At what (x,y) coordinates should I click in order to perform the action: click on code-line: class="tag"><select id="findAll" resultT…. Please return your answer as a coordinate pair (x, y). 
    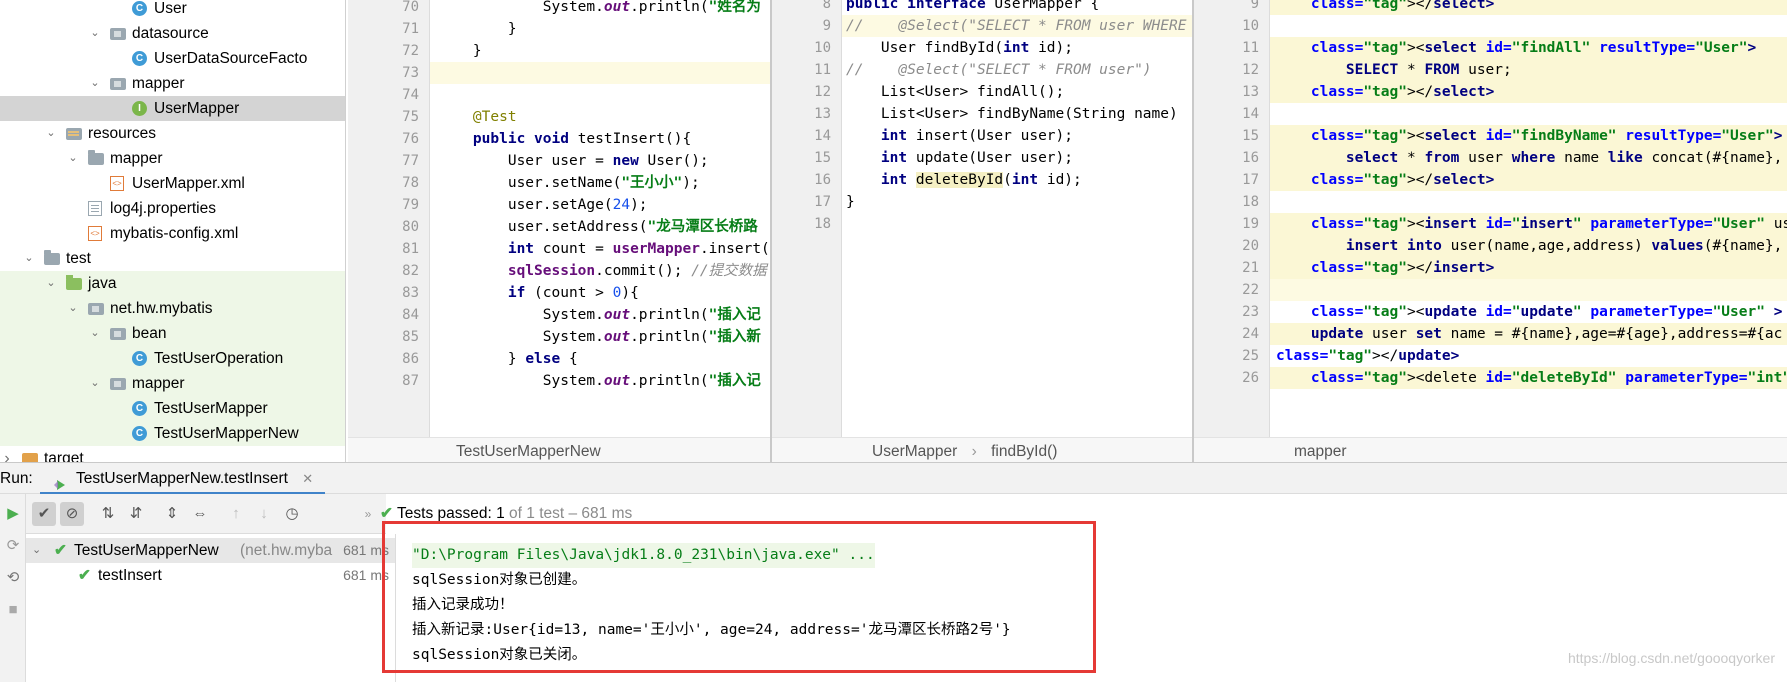
    Looking at the image, I should click on (1528, 48).